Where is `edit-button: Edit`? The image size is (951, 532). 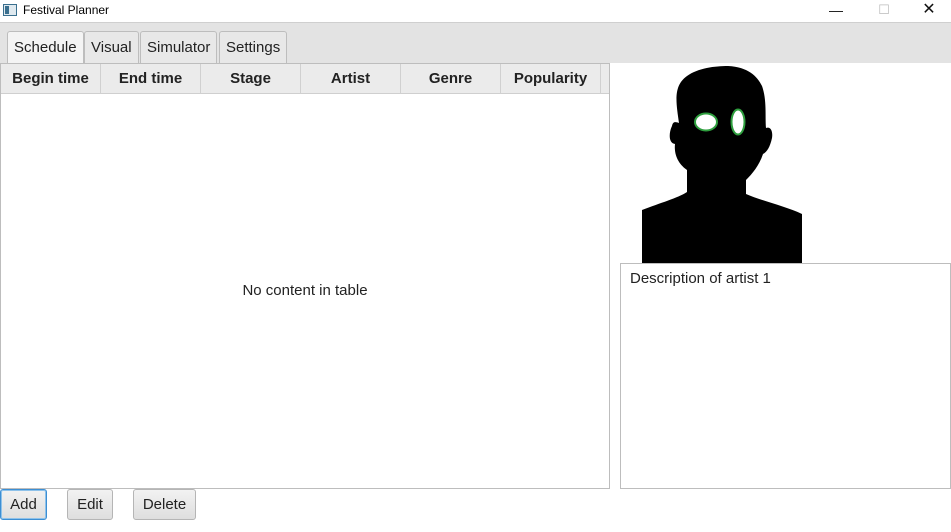 edit-button: Edit is located at coordinates (90, 504).